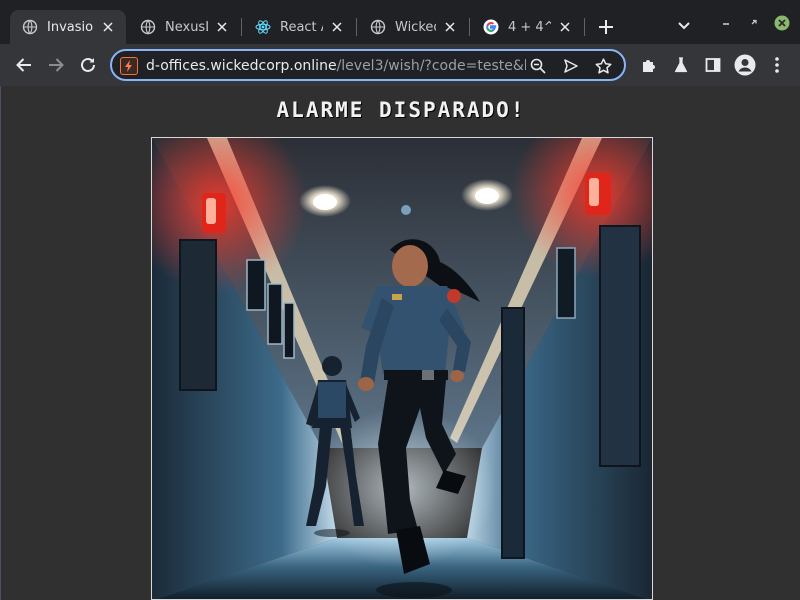  I want to click on tab-google-search: 4 + 4^2, so click(527, 27).